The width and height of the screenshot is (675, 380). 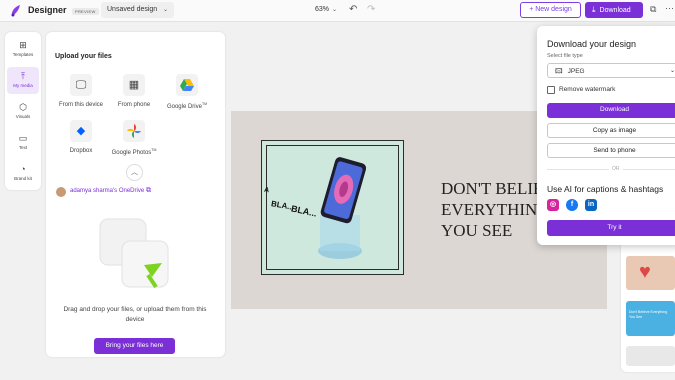 I want to click on copy-as-image-button: Copy as image, so click(x=611, y=130).